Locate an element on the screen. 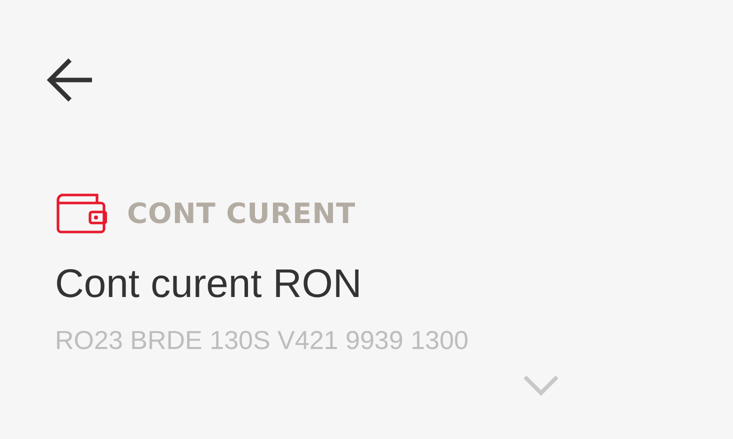 The image size is (733, 439). account-iban: RO23 BRDE 130S V421 9939 1300 is located at coordinates (262, 340).